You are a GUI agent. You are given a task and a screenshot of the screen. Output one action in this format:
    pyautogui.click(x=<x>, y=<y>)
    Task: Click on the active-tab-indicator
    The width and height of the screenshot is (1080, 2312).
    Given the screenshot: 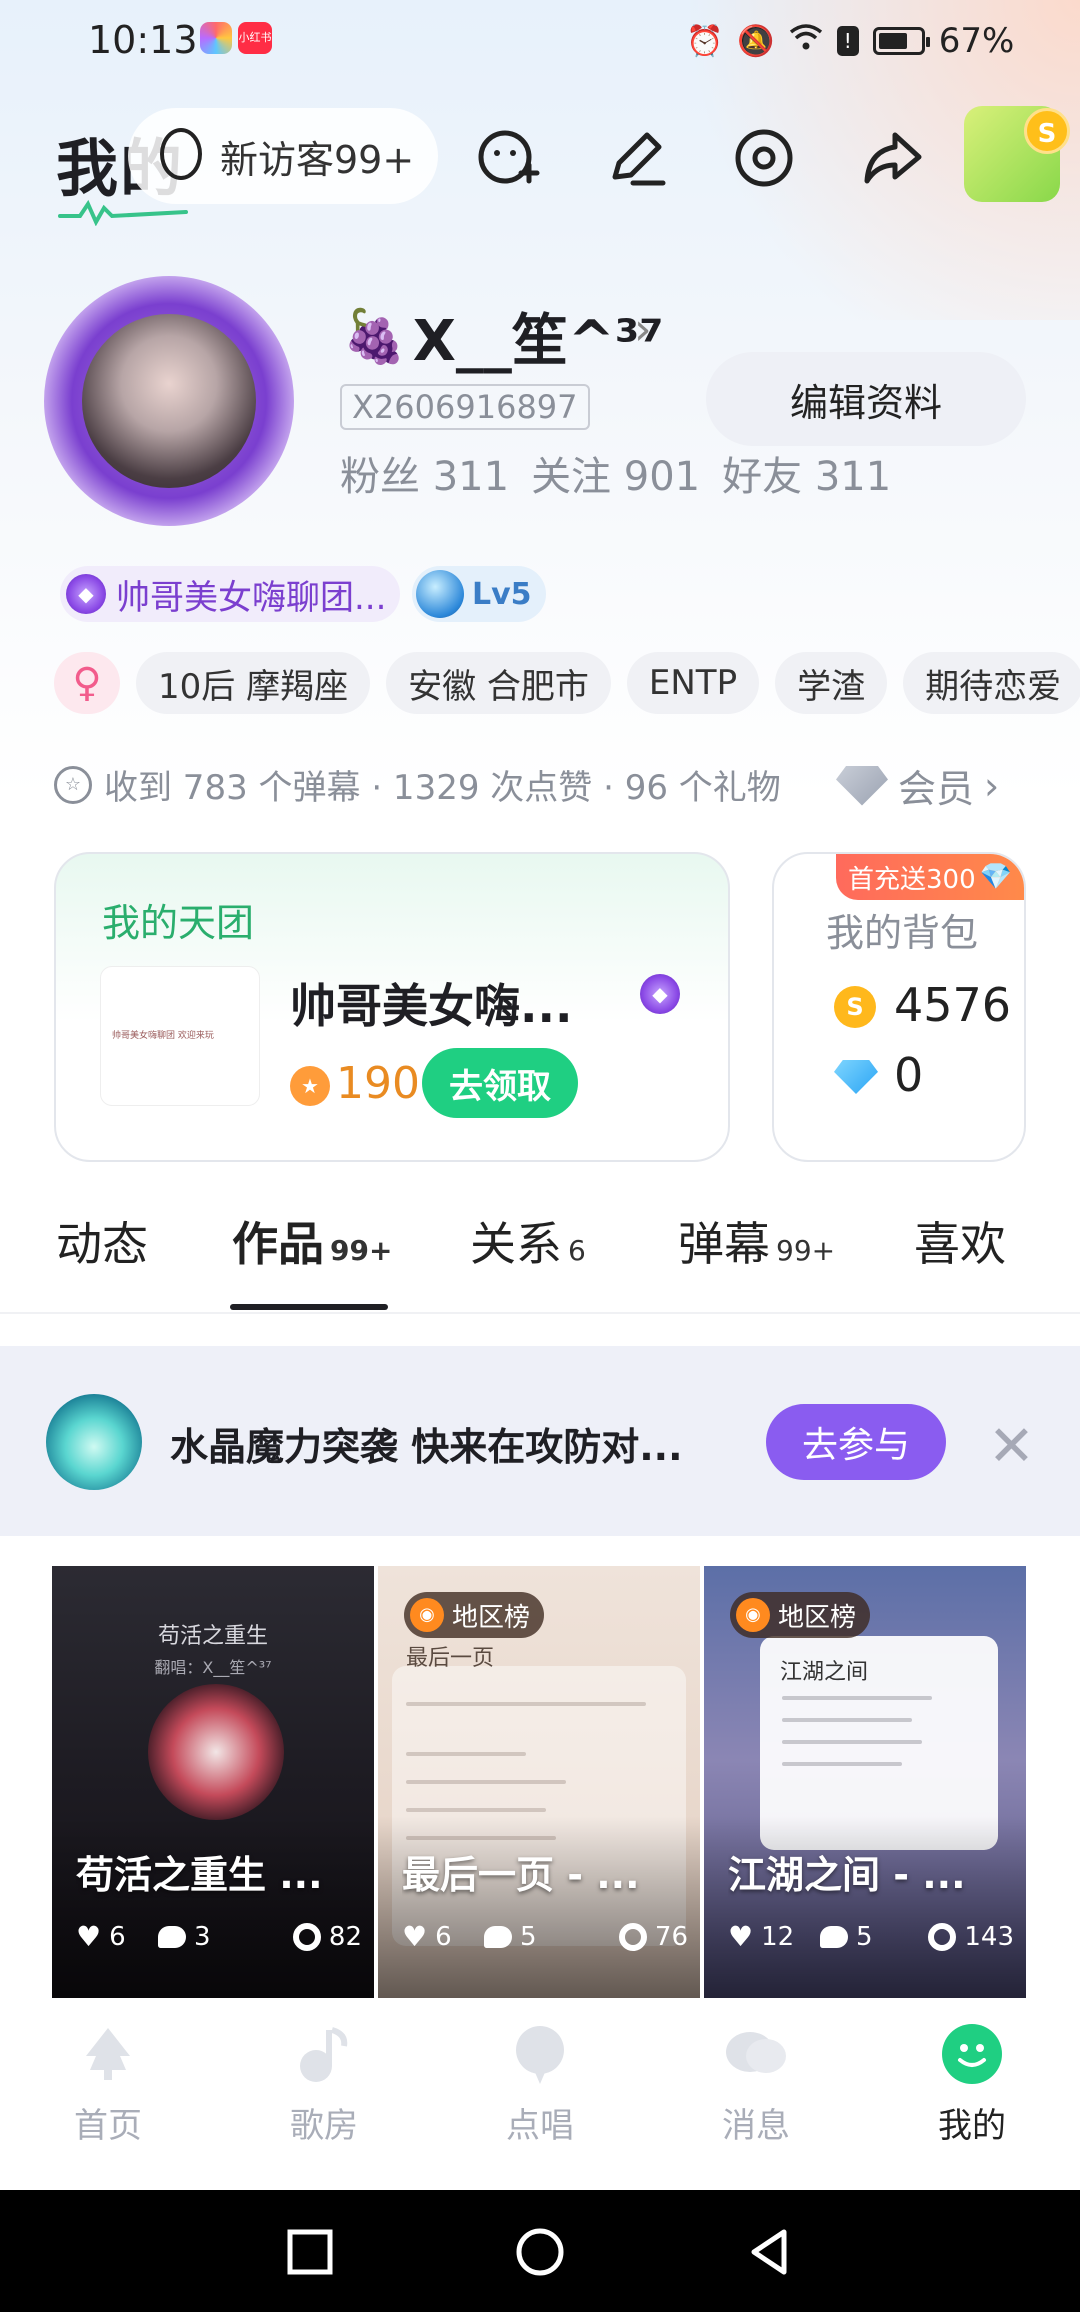 What is the action you would take?
    pyautogui.click(x=309, y=1307)
    